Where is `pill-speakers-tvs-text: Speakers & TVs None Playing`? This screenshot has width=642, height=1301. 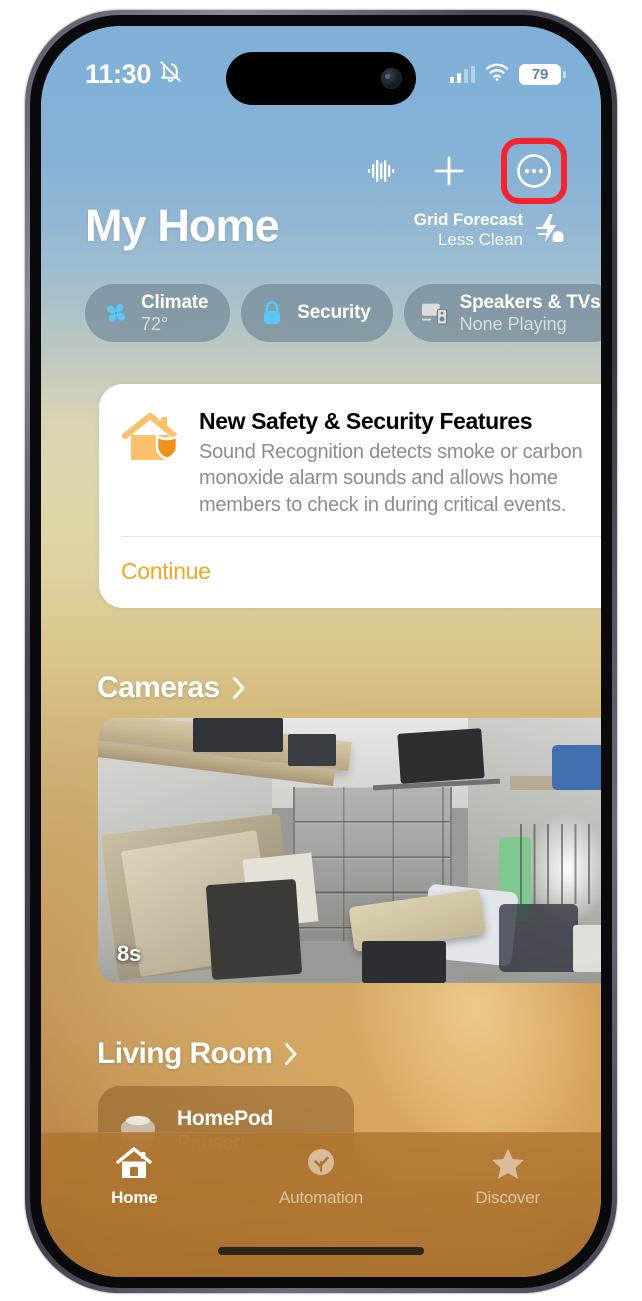 pill-speakers-tvs-text: Speakers & TVs None Playing is located at coordinates (530, 312).